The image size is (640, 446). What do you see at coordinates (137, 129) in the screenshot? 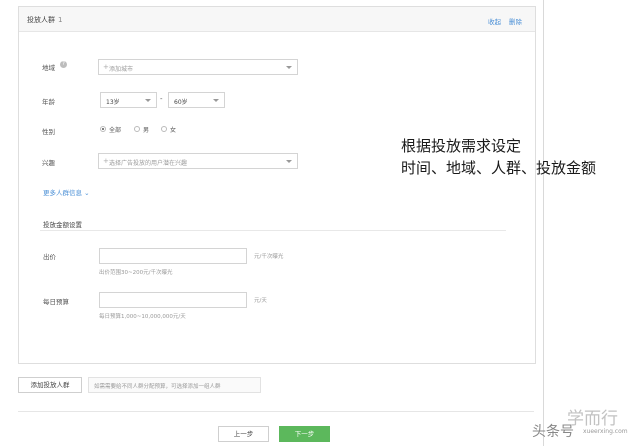
I see `gender-radio-male` at bounding box center [137, 129].